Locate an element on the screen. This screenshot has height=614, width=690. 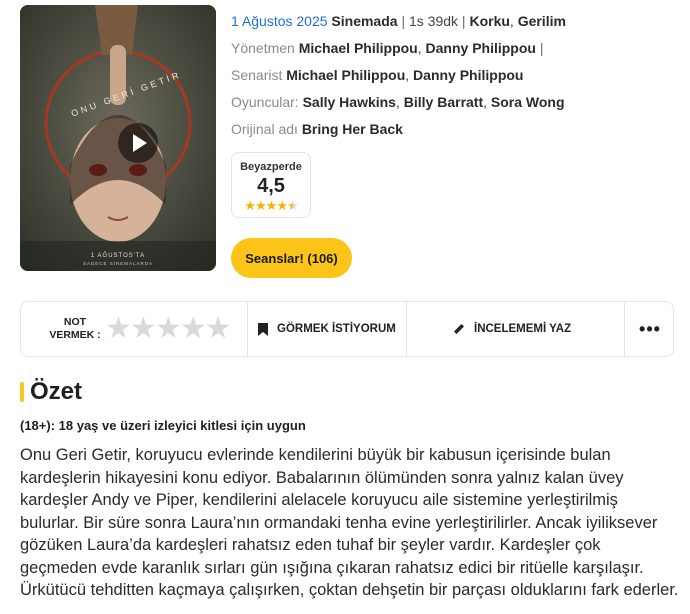
half-star-icon: ★ is located at coordinates (292, 205).